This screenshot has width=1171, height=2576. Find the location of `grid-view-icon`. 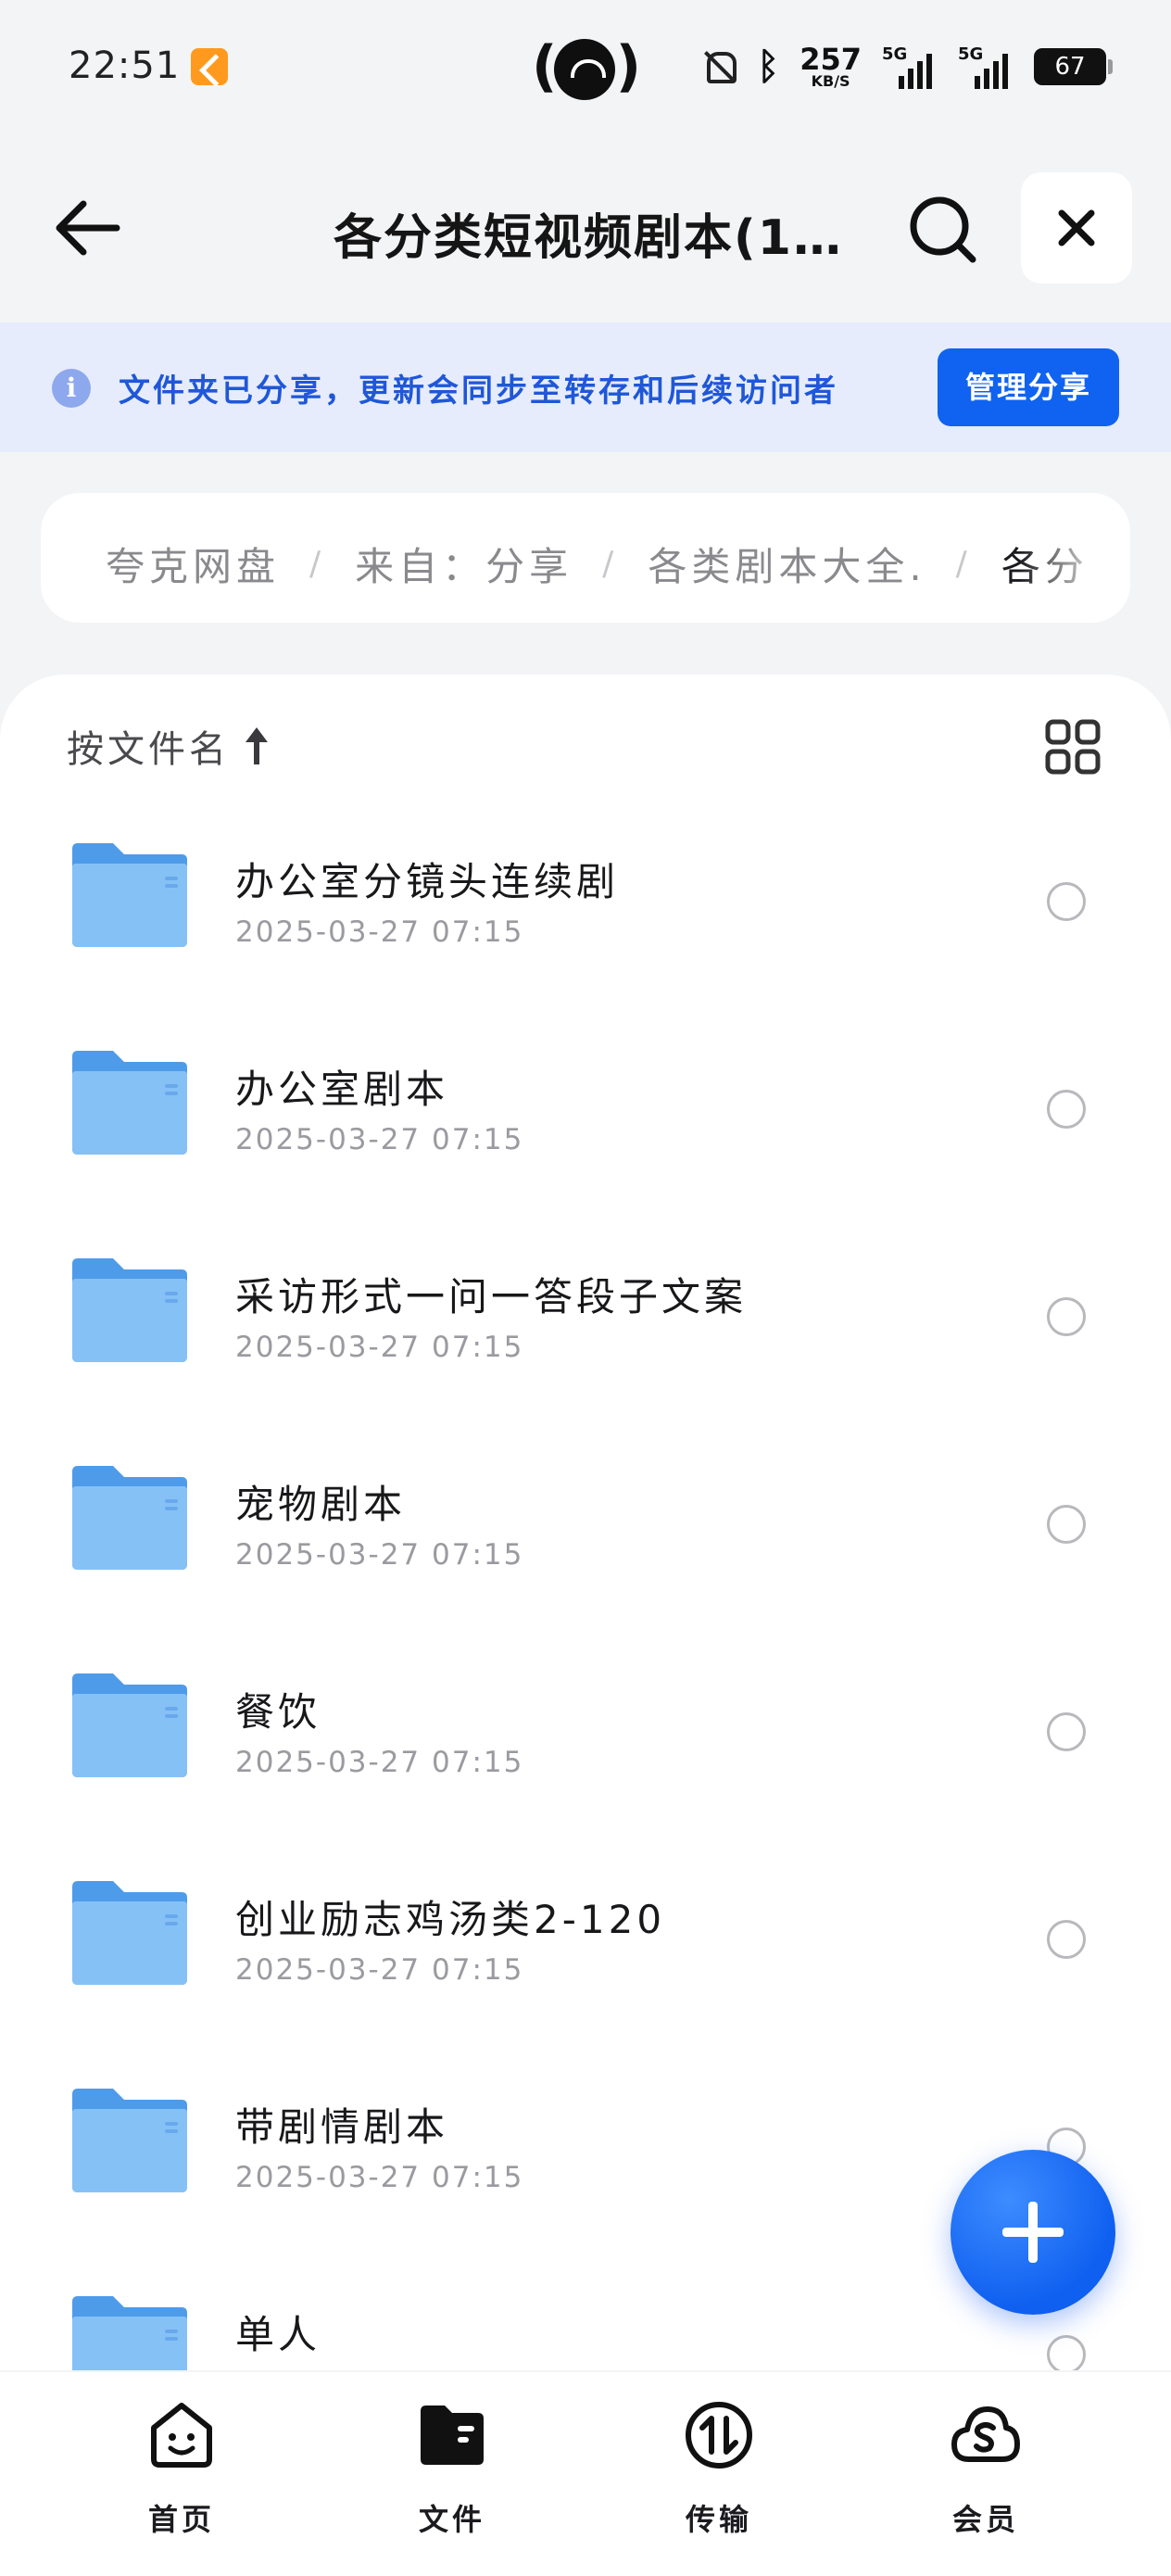

grid-view-icon is located at coordinates (1073, 747).